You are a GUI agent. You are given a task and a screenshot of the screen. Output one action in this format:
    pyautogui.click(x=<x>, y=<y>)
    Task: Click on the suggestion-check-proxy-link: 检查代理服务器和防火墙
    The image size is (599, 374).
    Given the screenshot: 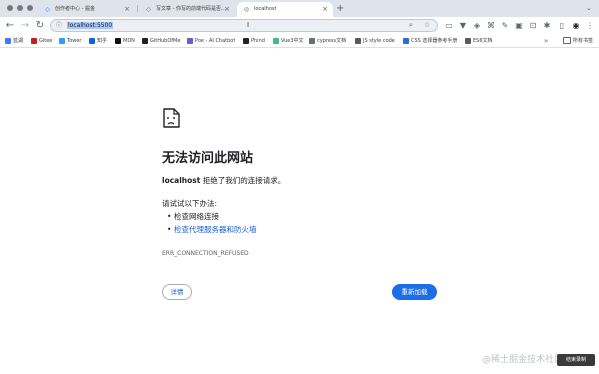 What is the action you would take?
    pyautogui.click(x=211, y=230)
    